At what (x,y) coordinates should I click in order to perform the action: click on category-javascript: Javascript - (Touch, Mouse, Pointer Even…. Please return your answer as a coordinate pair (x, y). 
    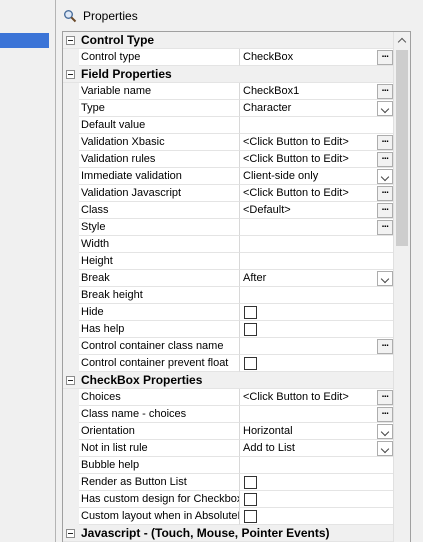
    Looking at the image, I should click on (229, 533).